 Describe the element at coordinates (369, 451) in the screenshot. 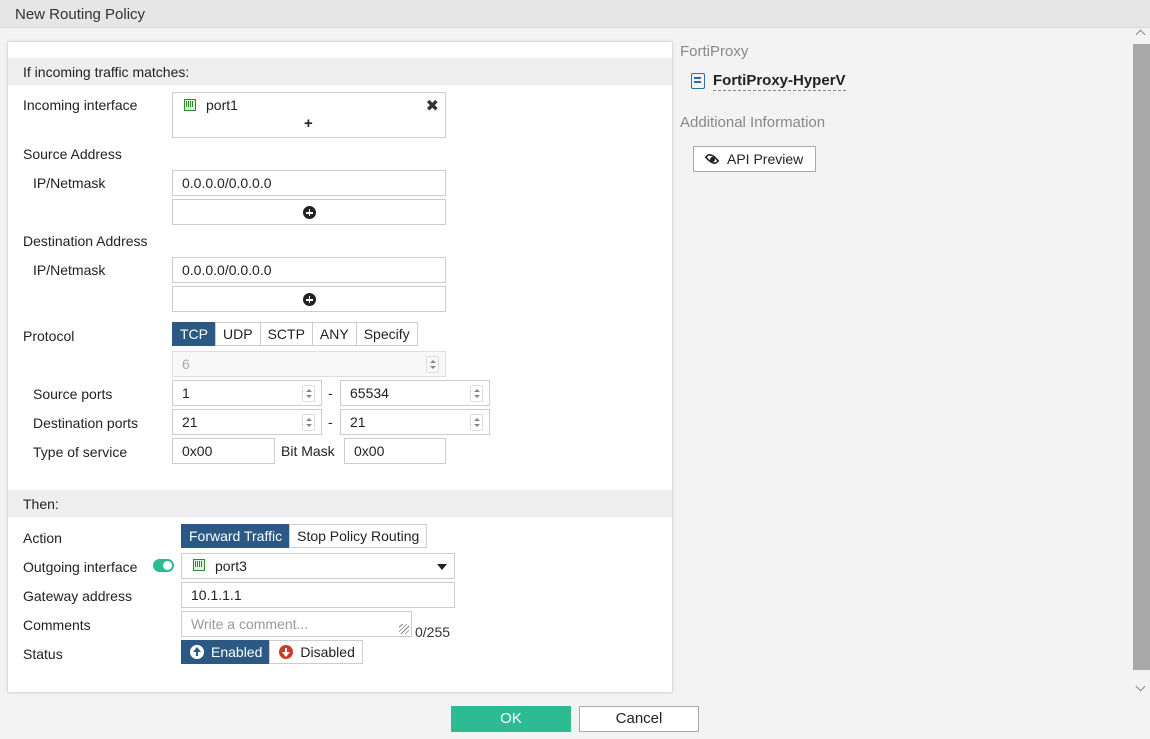

I see `bit-mask-value: 0x00` at that location.